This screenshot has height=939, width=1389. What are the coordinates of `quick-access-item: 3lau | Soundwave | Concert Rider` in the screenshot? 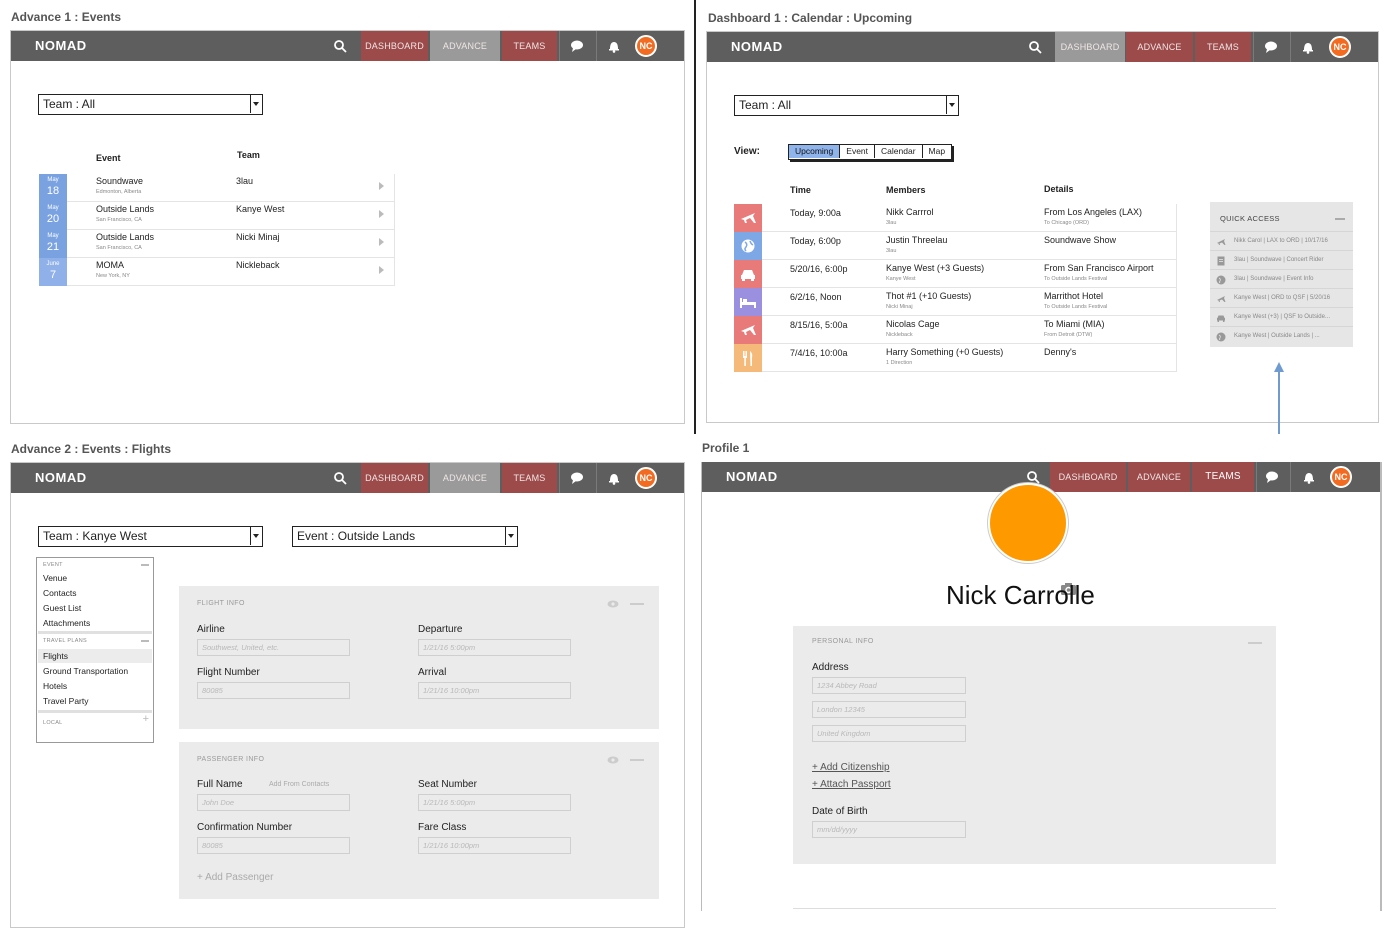 It's located at (1281, 259).